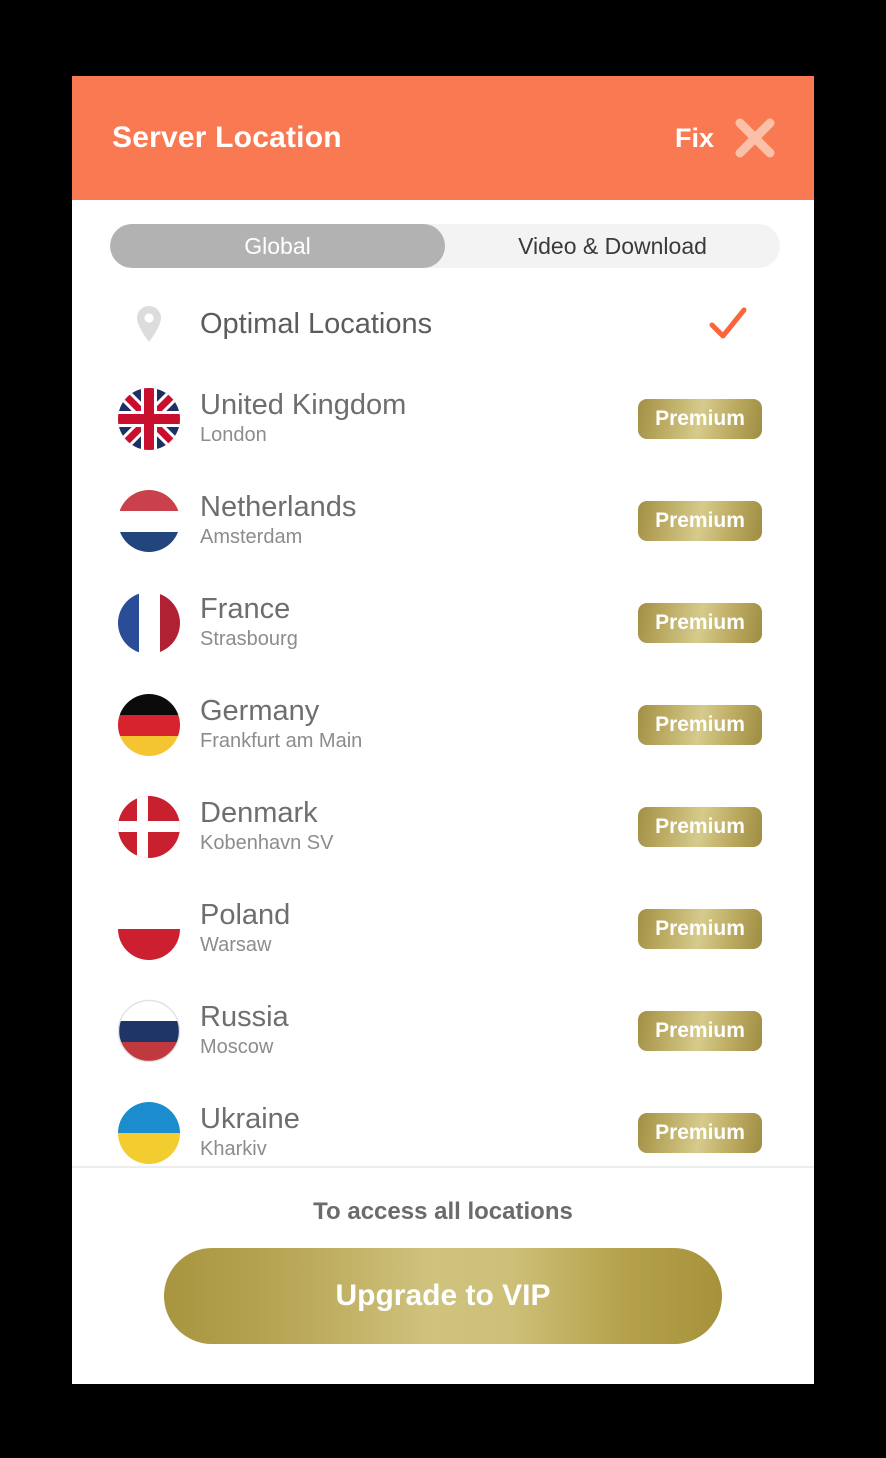 This screenshot has width=886, height=1458. Describe the element at coordinates (417, 622) in the screenshot. I see `row-text: France Strasbourg` at that location.